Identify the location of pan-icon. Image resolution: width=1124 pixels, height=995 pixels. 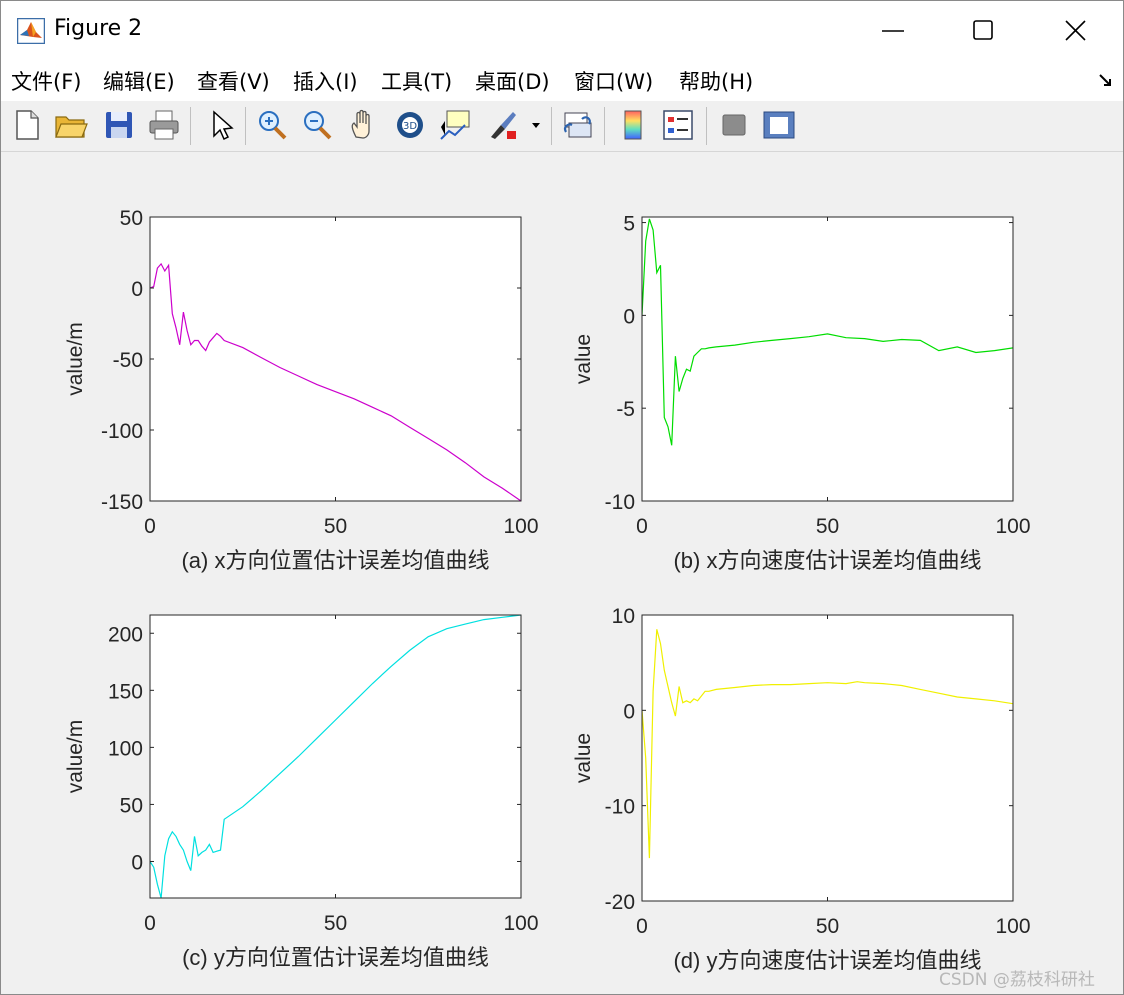
(364, 125).